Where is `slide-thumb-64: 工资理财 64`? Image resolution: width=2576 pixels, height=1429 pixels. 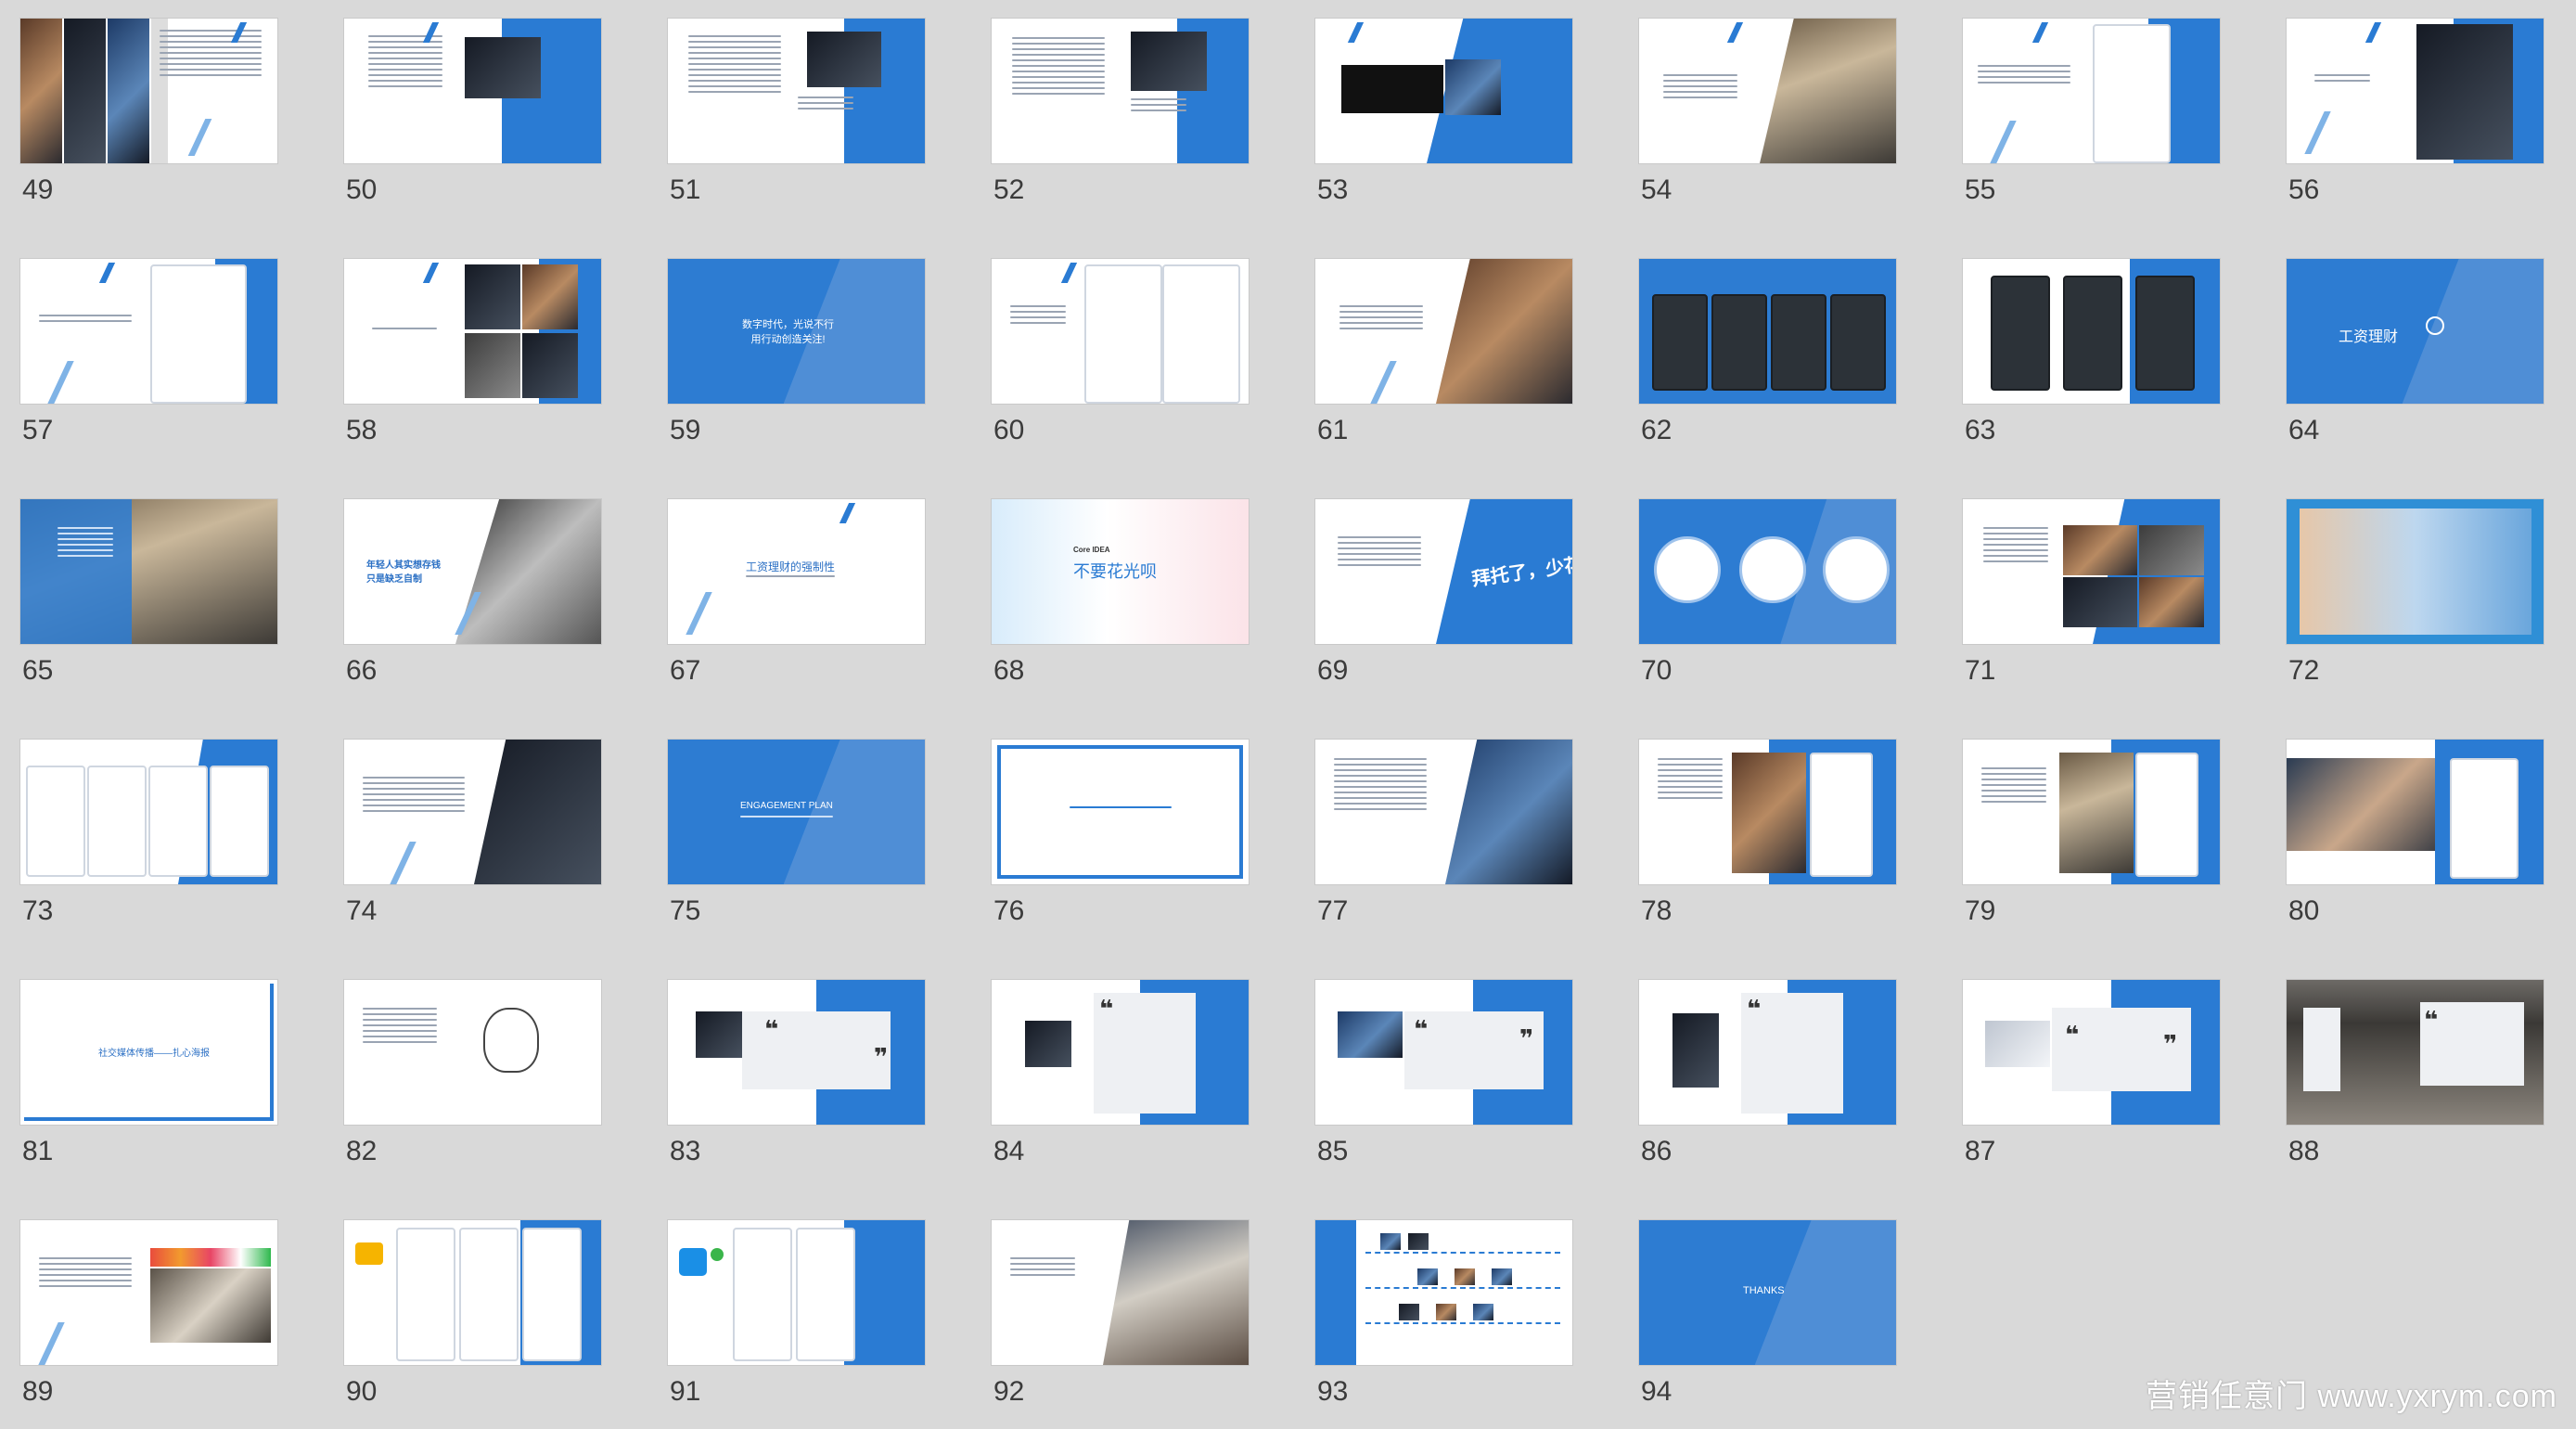
slide-thumb-64: 工资理财 64 is located at coordinates (2415, 351).